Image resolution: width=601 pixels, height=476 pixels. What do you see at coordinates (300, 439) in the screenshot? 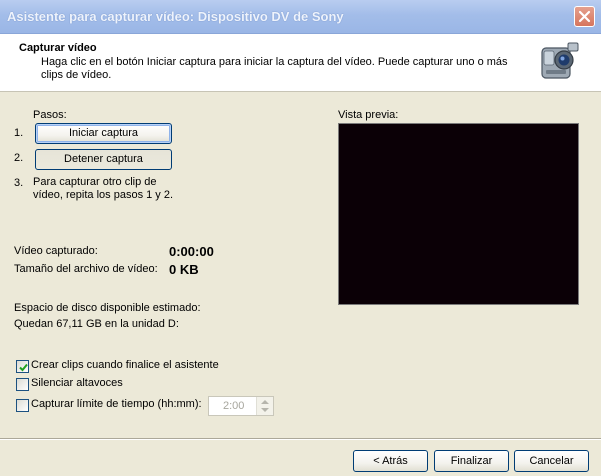
I see `footer-divider` at bounding box center [300, 439].